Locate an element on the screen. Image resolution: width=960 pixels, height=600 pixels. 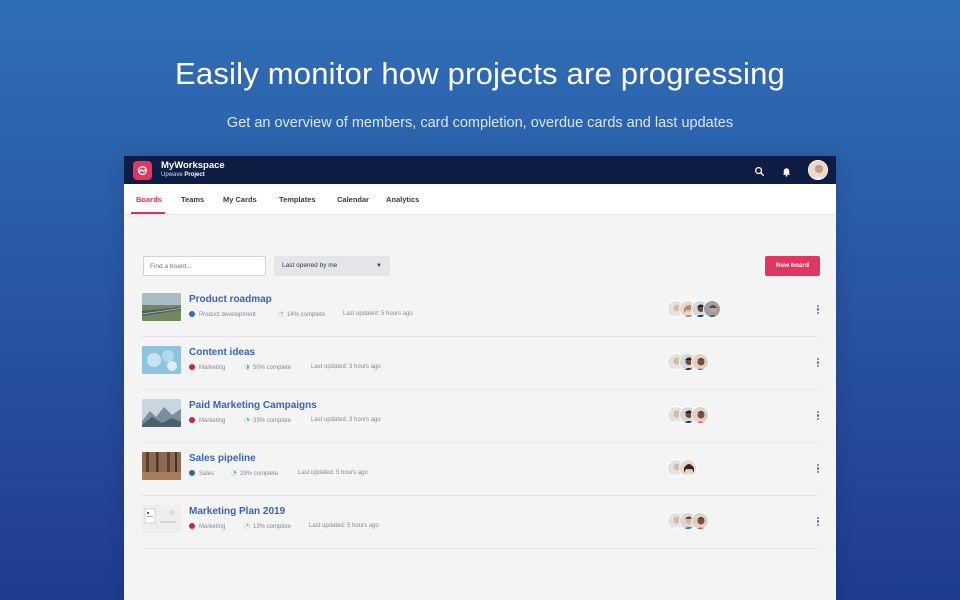
board-progress-label: 29% complete is located at coordinates (259, 474).